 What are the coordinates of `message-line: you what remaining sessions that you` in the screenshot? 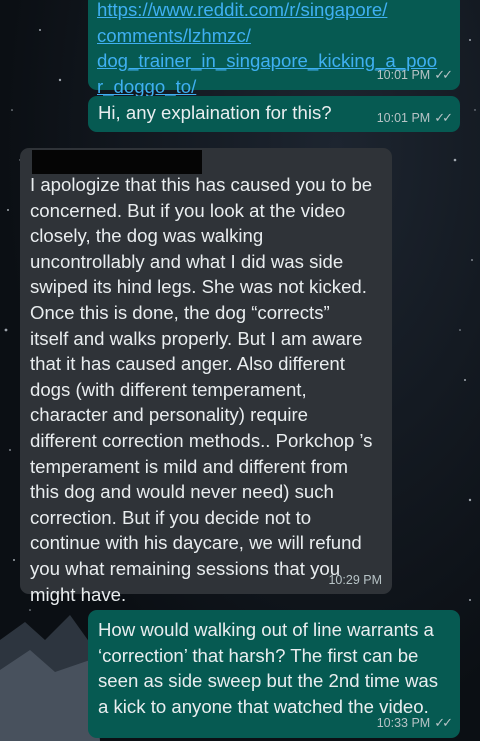 It's located at (185, 568).